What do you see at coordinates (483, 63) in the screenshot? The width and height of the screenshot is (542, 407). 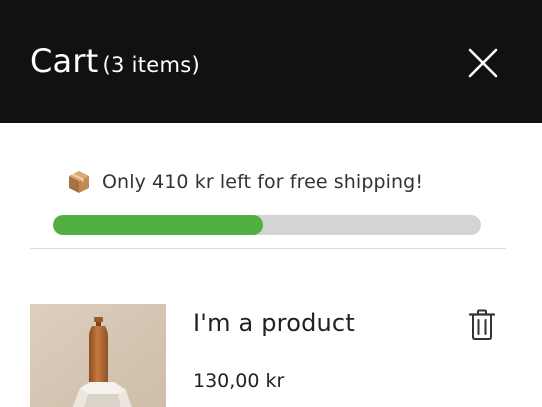 I see `close-icon` at bounding box center [483, 63].